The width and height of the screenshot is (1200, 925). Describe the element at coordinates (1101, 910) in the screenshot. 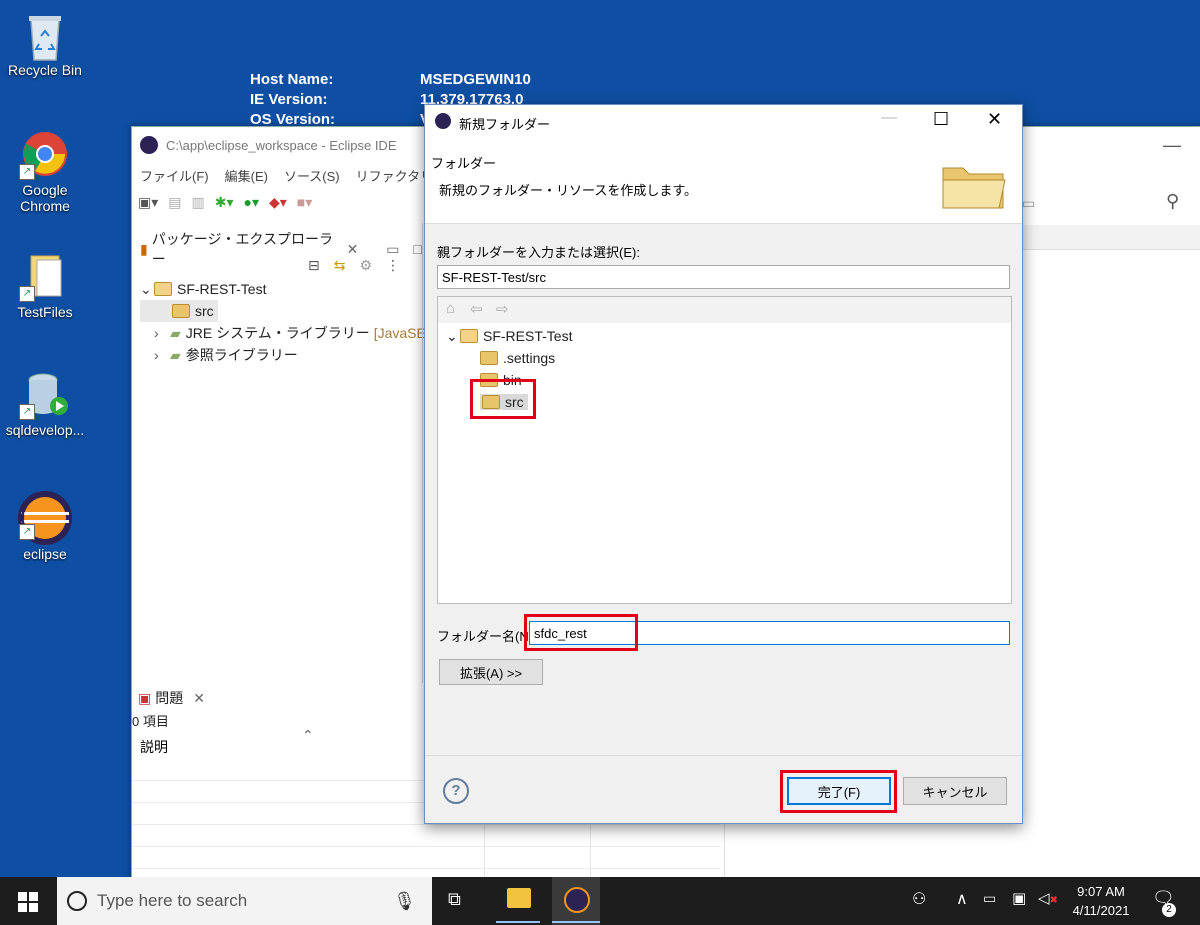

I see `clock-date: 4/11/2021` at that location.